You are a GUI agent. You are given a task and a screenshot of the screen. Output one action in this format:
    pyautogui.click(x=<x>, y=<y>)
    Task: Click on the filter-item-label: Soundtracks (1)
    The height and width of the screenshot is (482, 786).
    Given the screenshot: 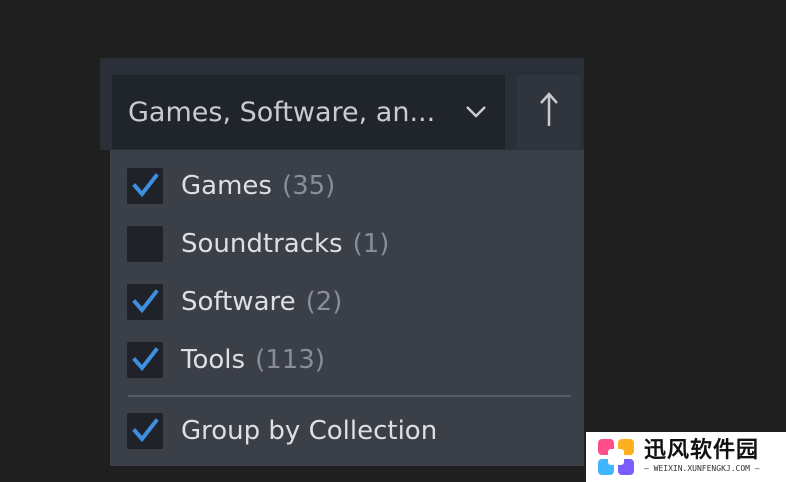 What is the action you would take?
    pyautogui.click(x=285, y=244)
    